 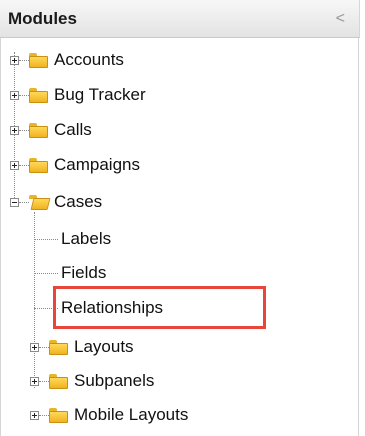 What do you see at coordinates (340, 19) in the screenshot?
I see `collapse-chevron-icon: <` at bounding box center [340, 19].